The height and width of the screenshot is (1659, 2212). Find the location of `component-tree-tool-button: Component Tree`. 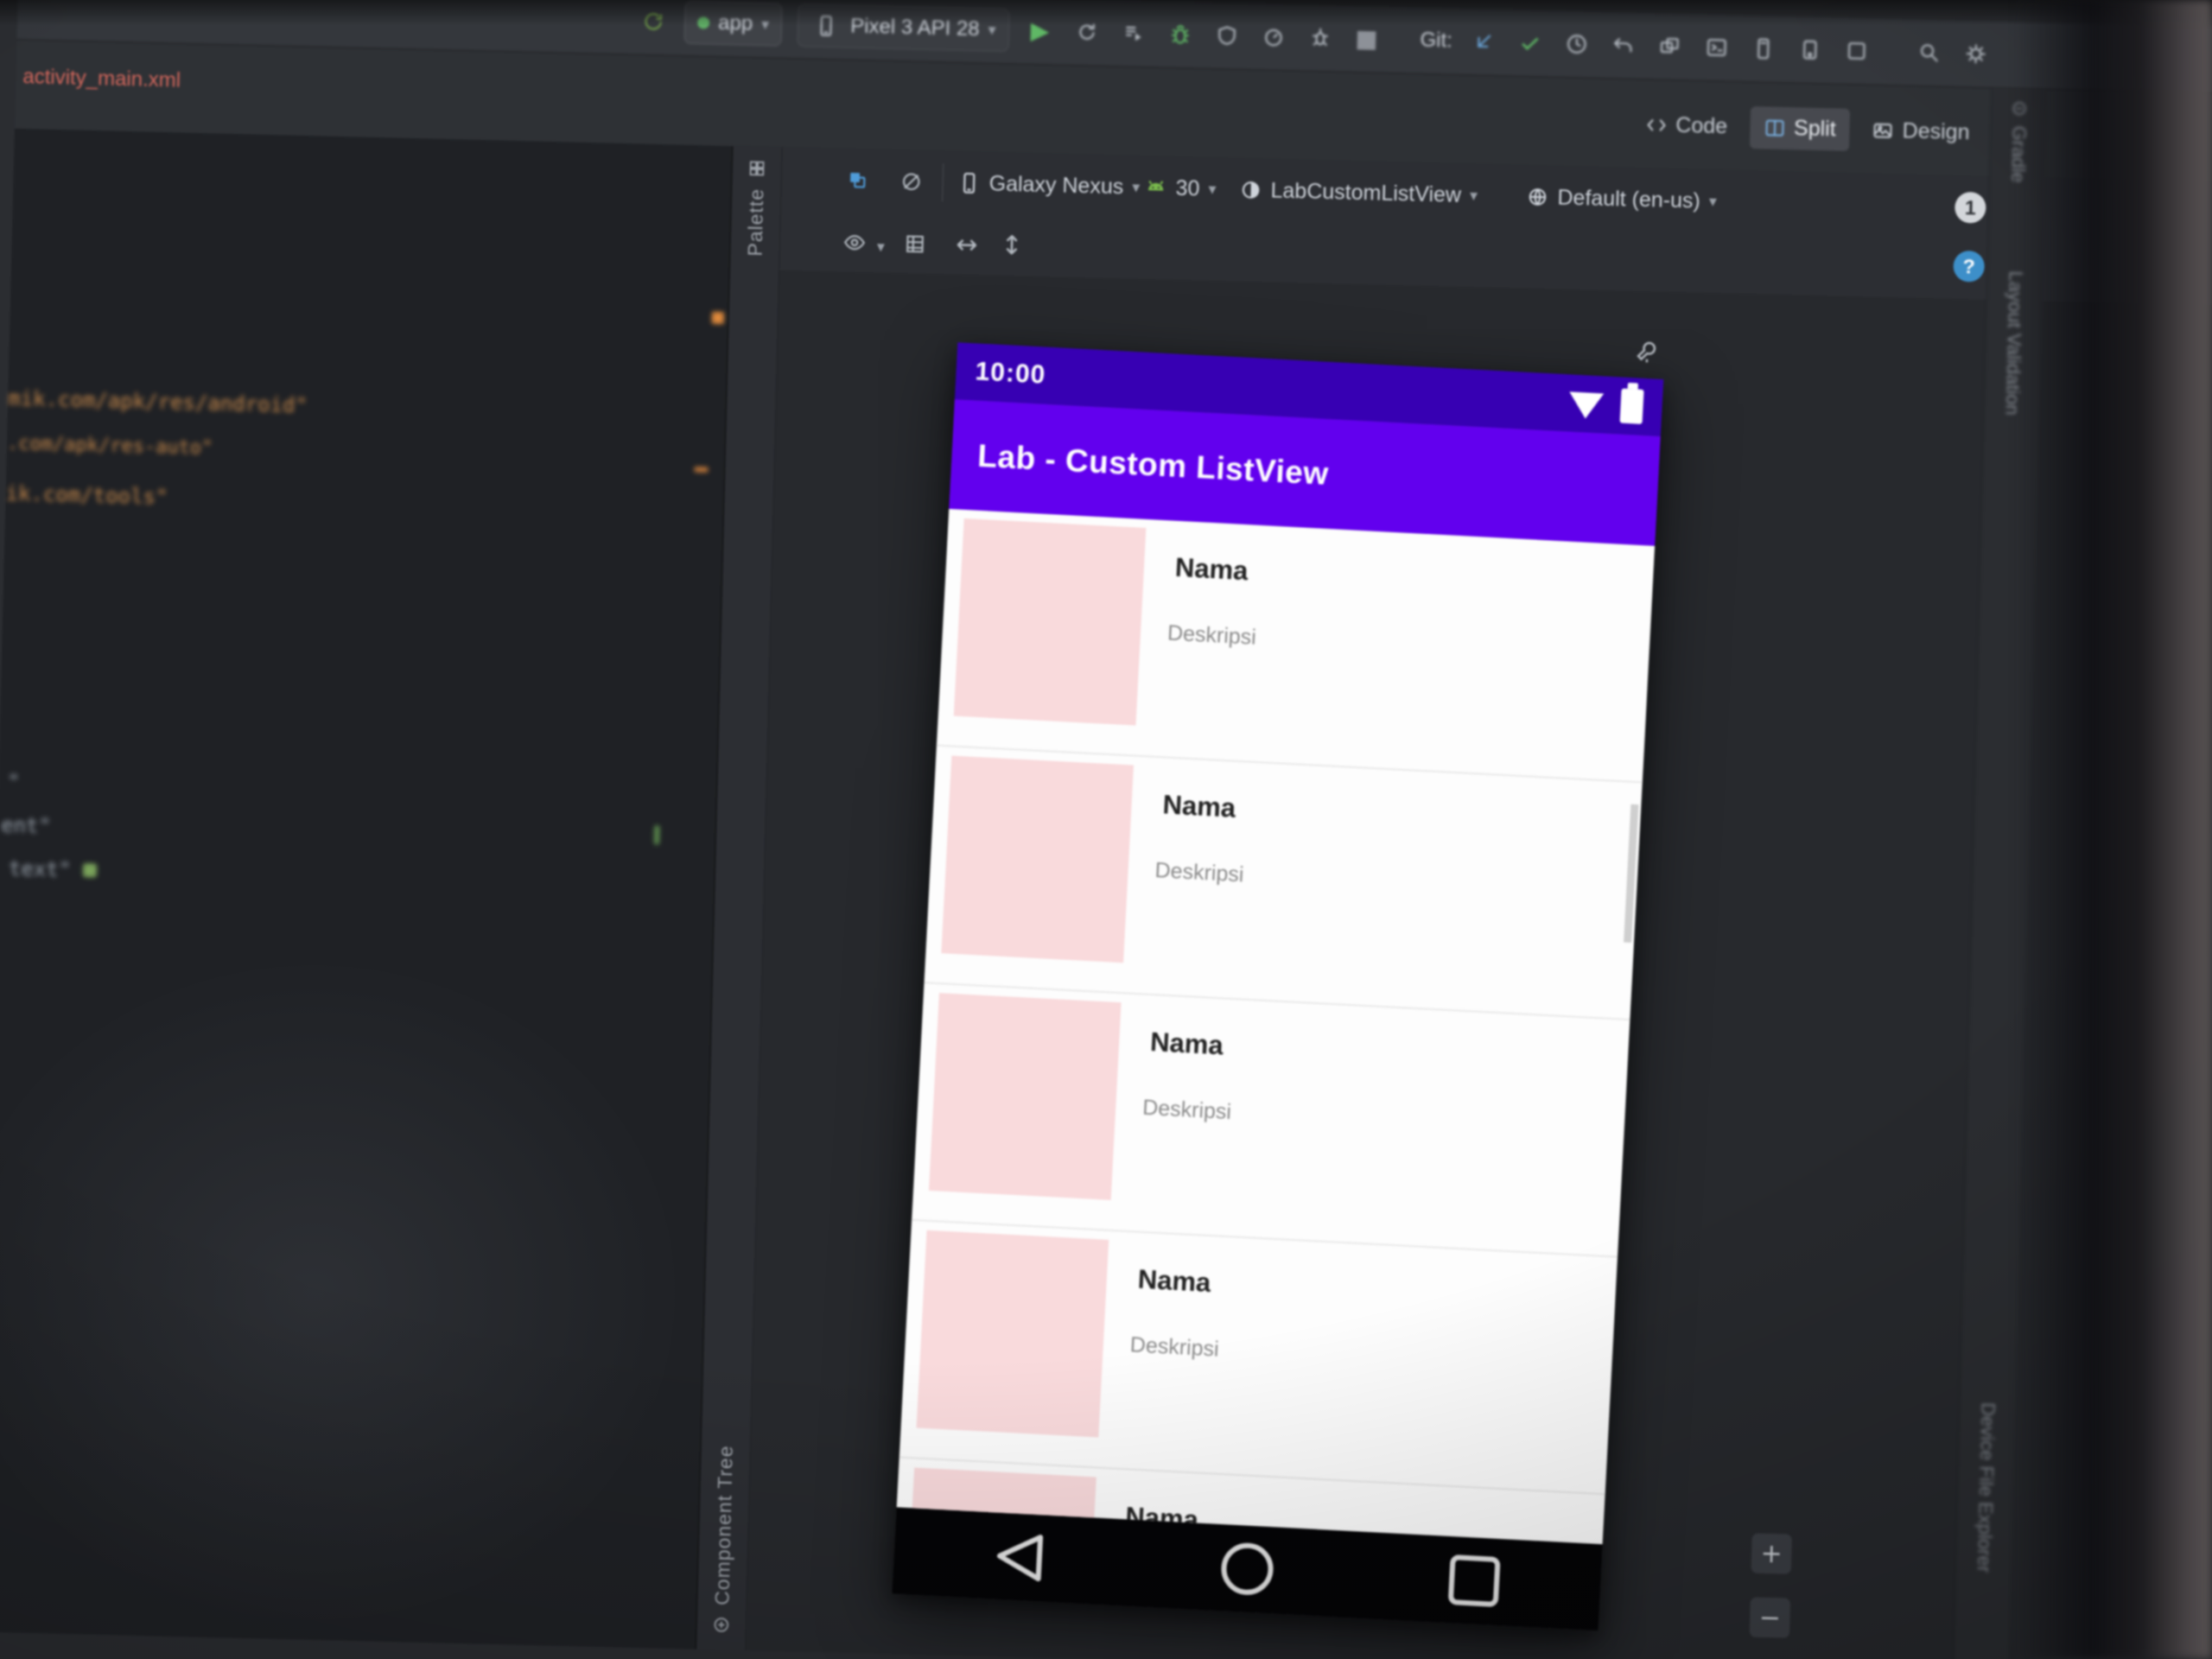

component-tree-tool-button: Component Tree is located at coordinates (723, 1539).